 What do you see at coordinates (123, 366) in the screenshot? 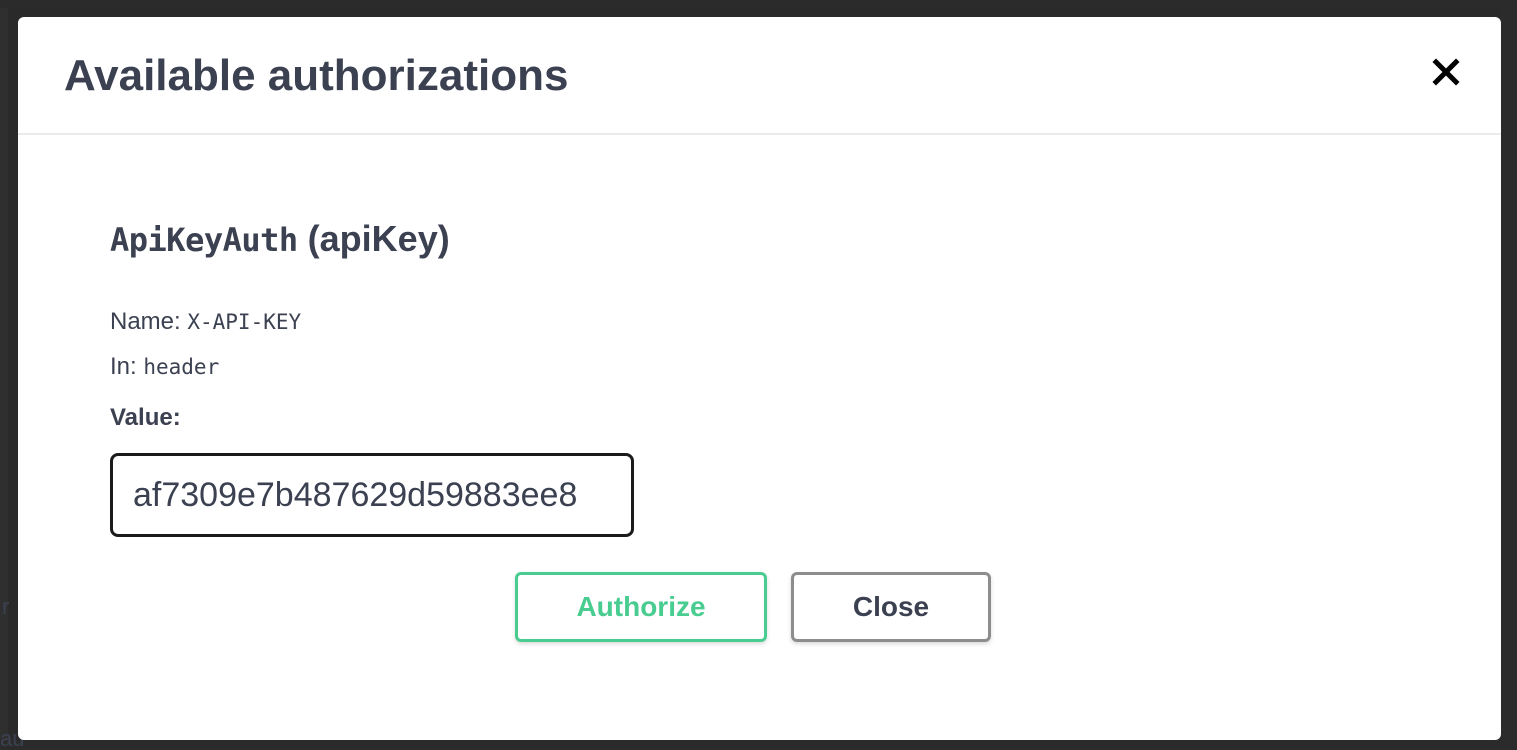
I see `auth-in-label: In:` at bounding box center [123, 366].